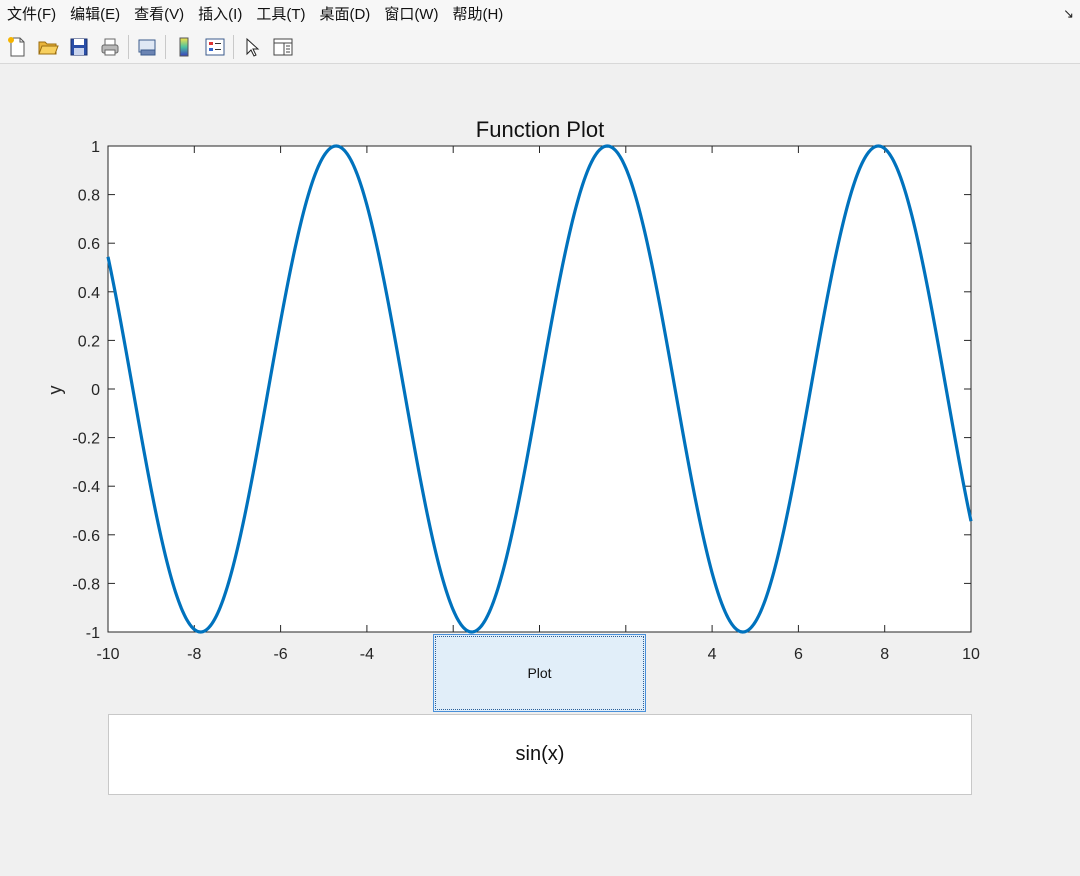 This screenshot has width=1080, height=876. Describe the element at coordinates (110, 47) in the screenshot. I see `print-icon` at that location.